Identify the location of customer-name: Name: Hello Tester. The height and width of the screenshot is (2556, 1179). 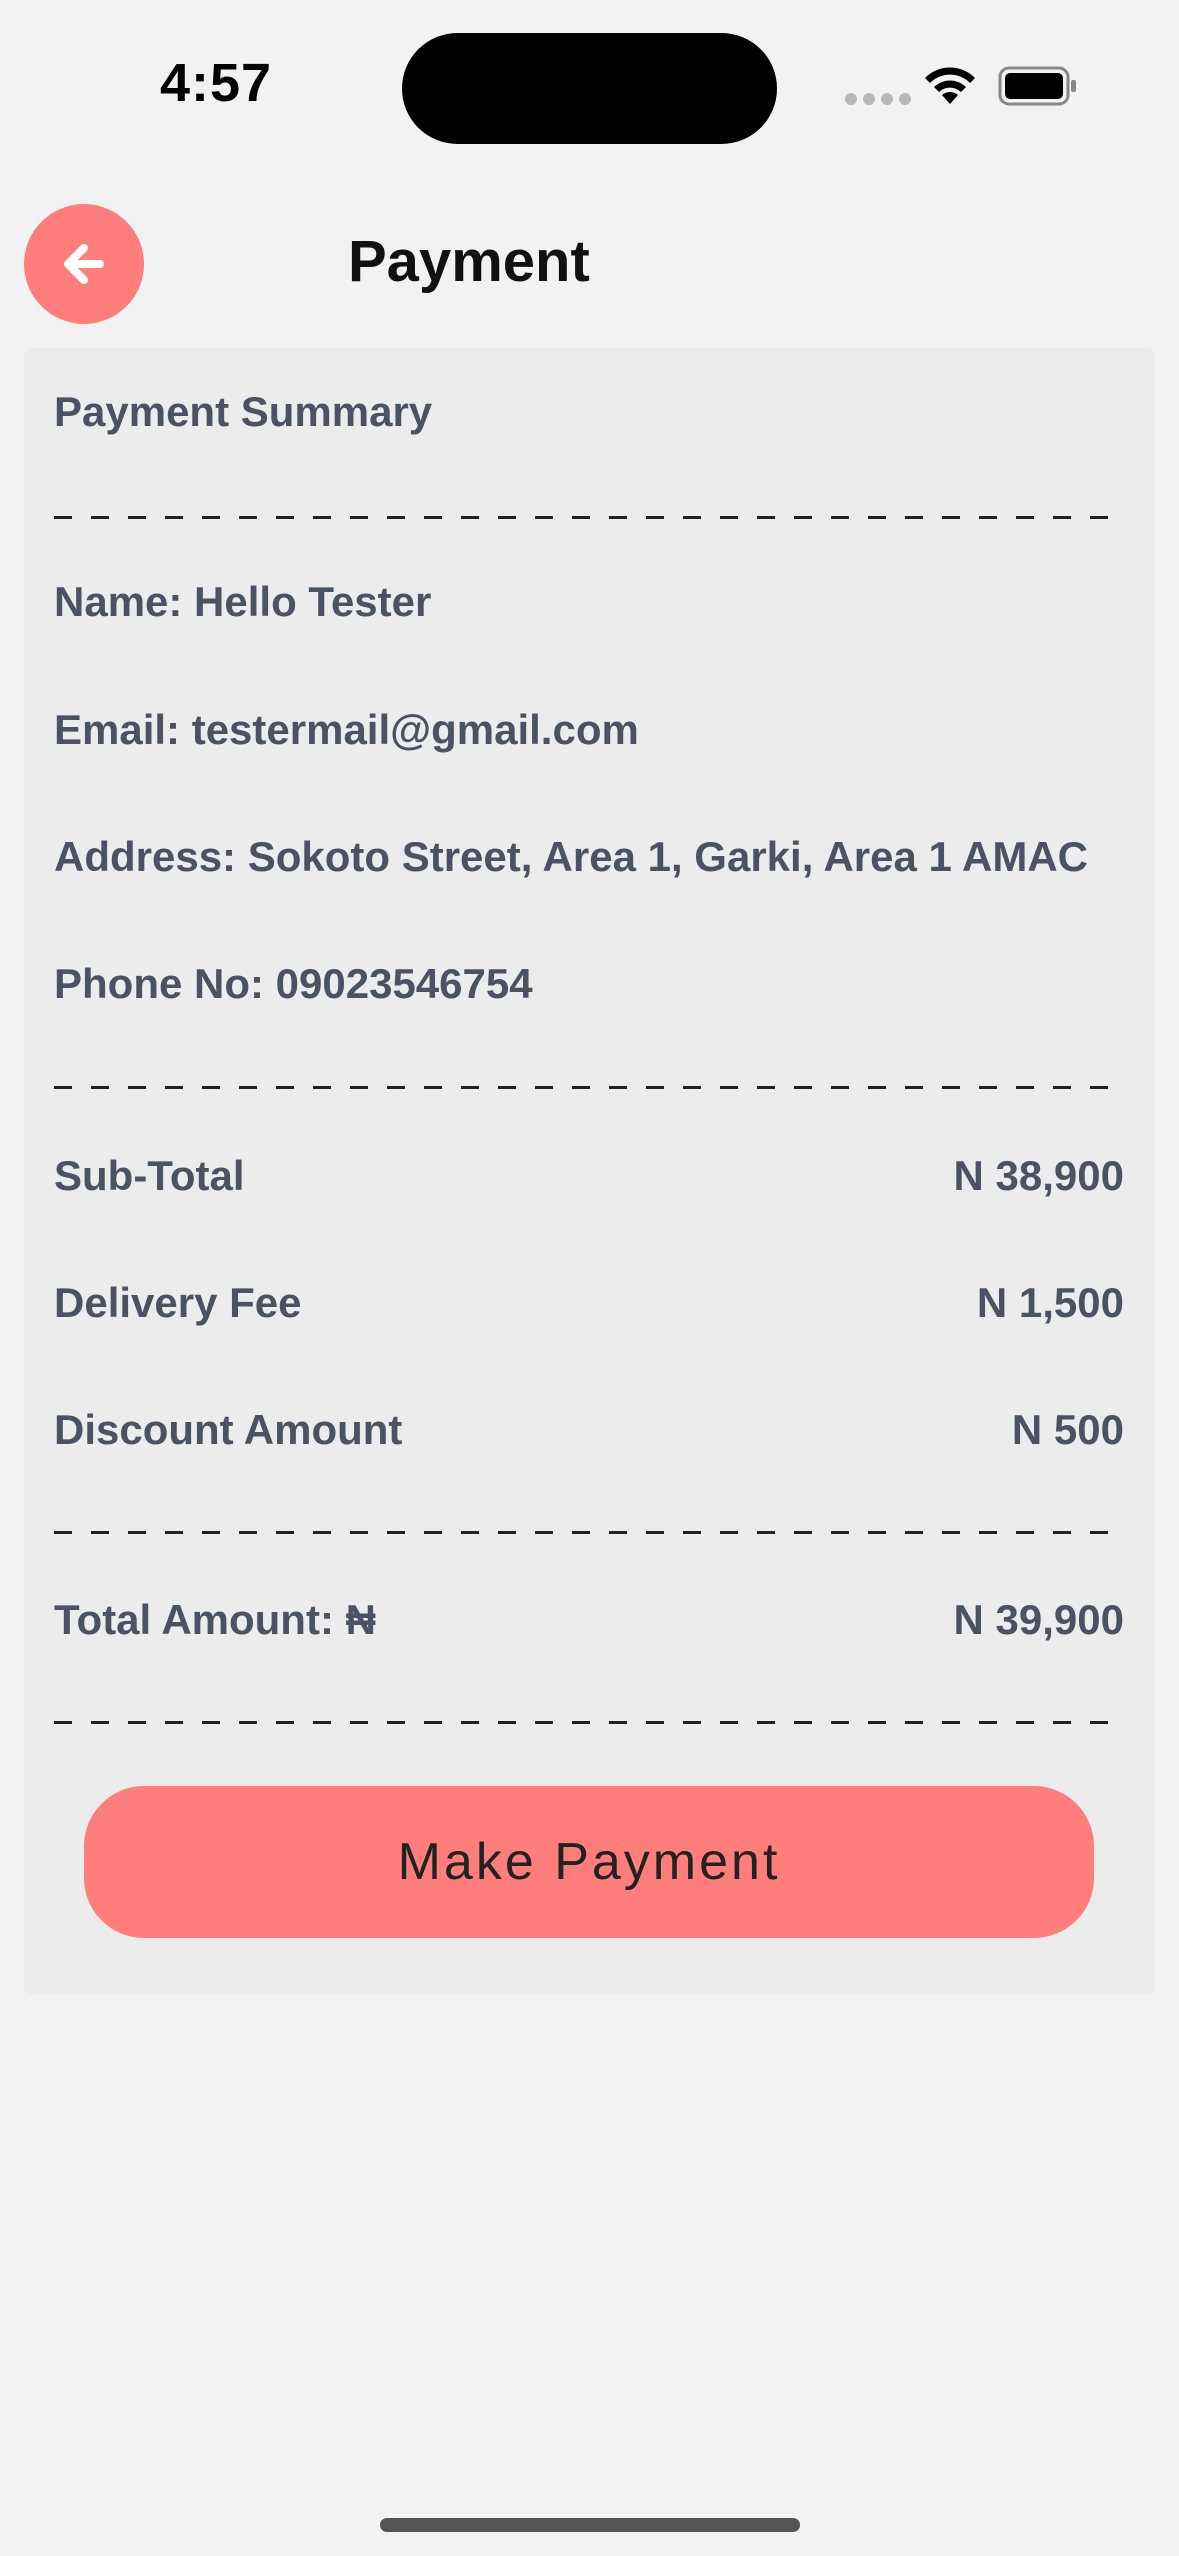
(243, 601).